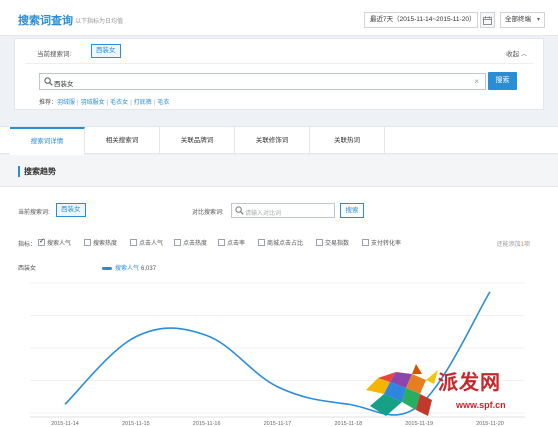 This screenshot has height=427, width=558. What do you see at coordinates (106, 51) in the screenshot?
I see `current-term-tag: 西装女` at bounding box center [106, 51].